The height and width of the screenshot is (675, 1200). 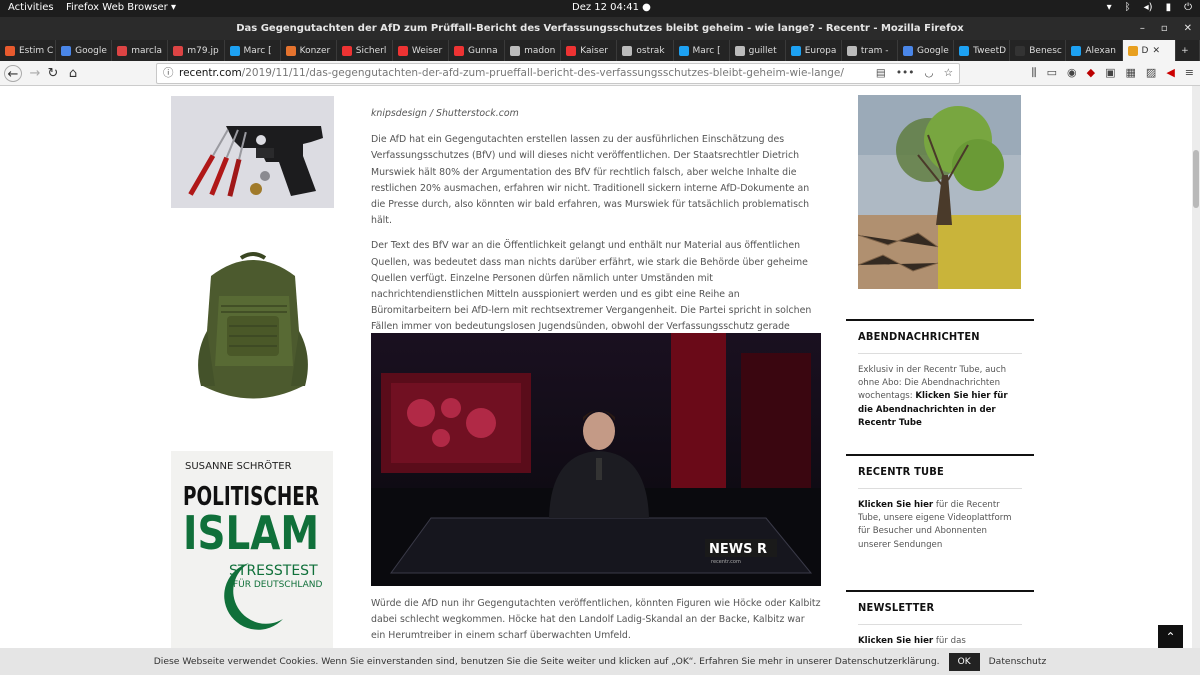 I want to click on account-icon: ◉, so click(x=1072, y=73).